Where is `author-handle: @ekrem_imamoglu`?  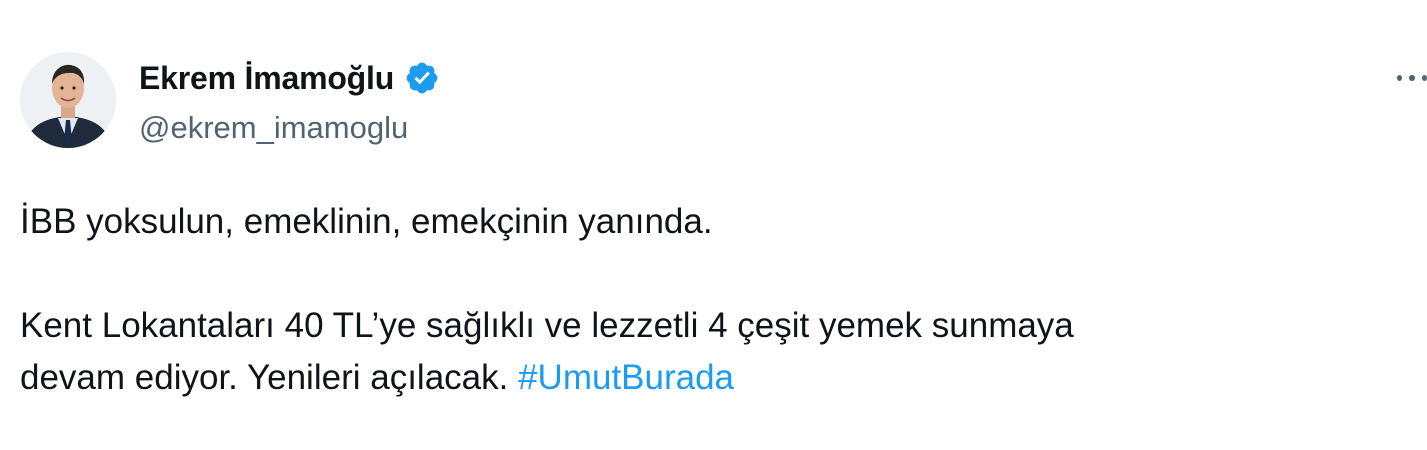 author-handle: @ekrem_imamoglu is located at coordinates (289, 128).